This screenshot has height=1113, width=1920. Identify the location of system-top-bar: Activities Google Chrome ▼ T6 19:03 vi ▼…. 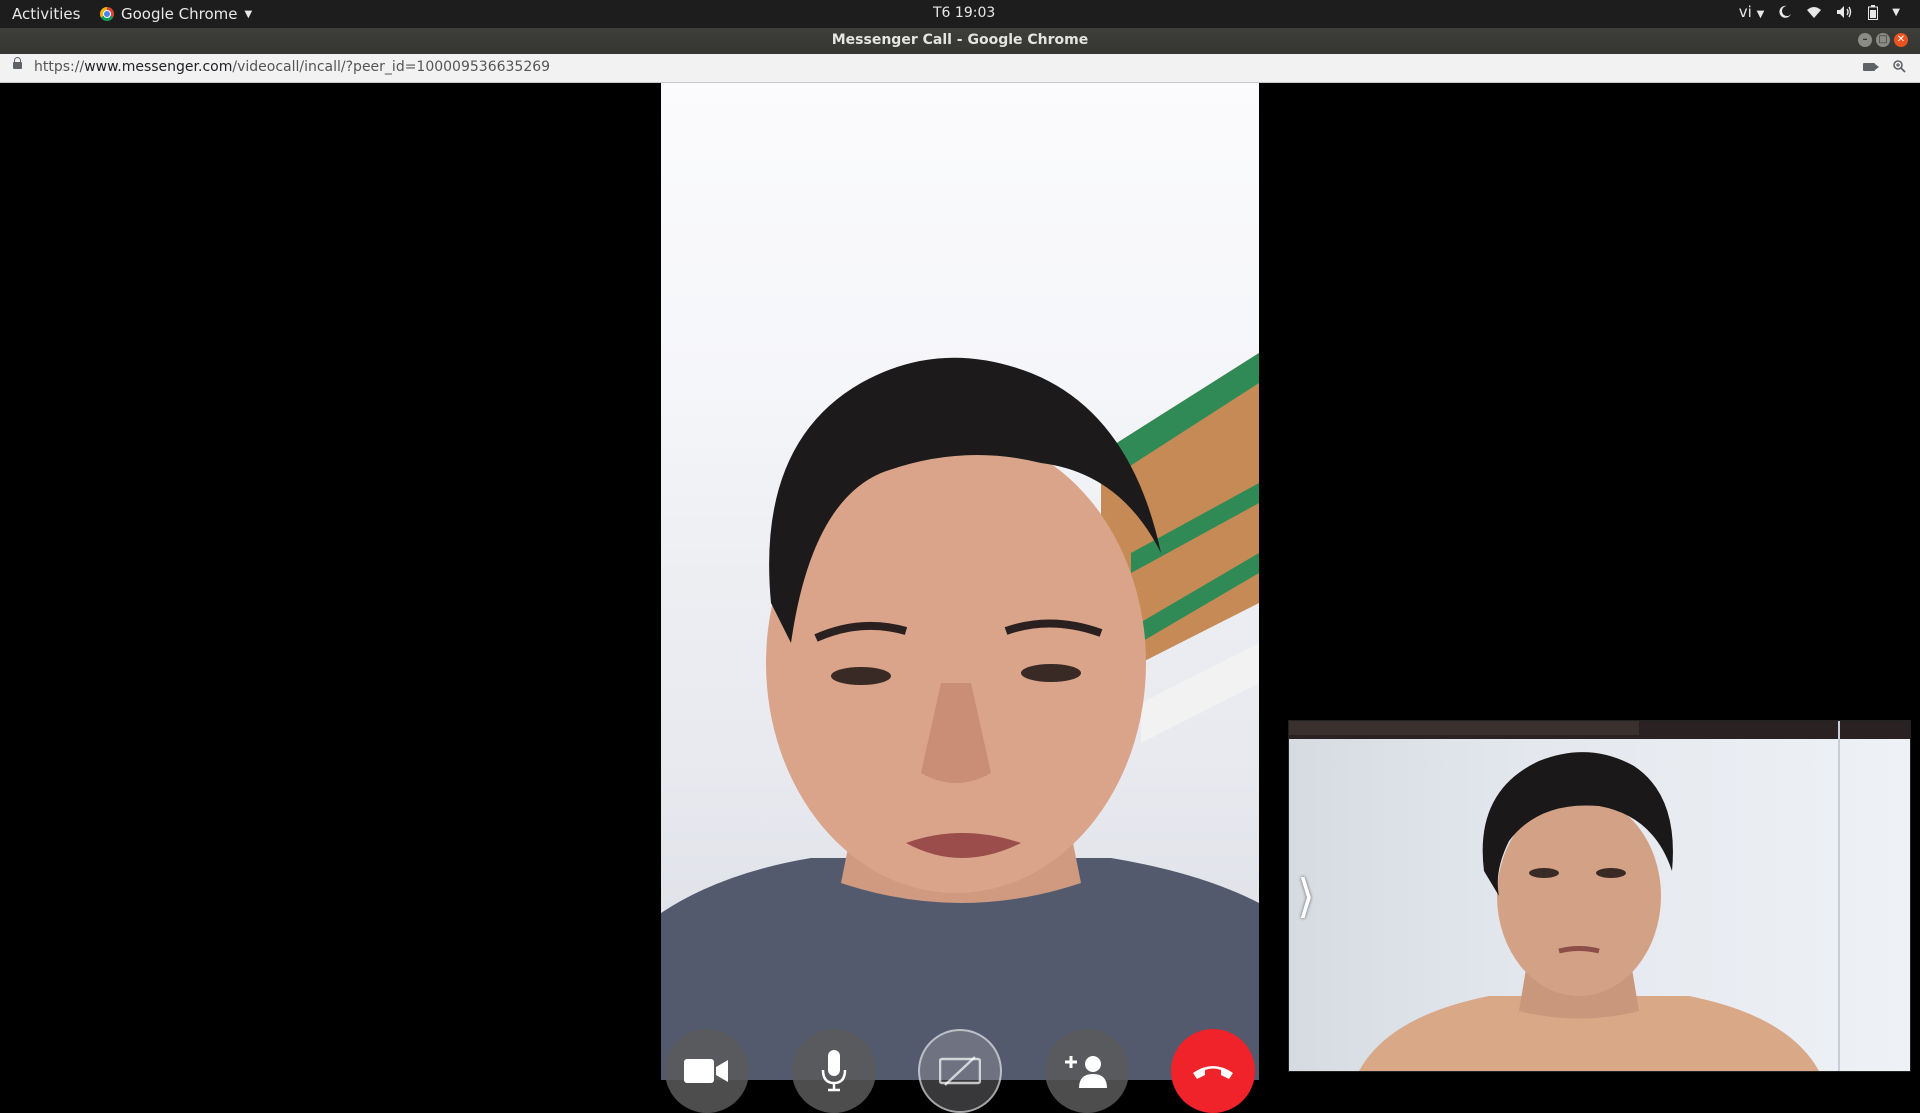
(960, 14).